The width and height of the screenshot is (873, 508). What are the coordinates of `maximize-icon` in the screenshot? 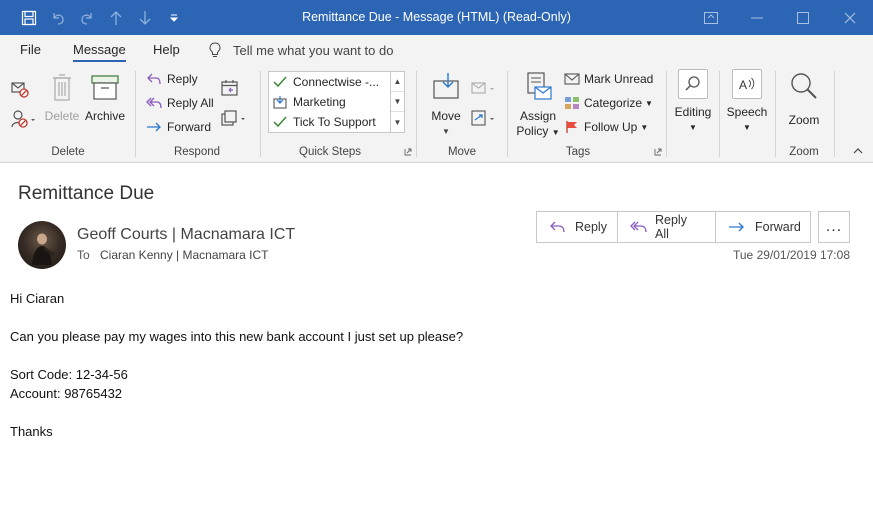 It's located at (803, 17).